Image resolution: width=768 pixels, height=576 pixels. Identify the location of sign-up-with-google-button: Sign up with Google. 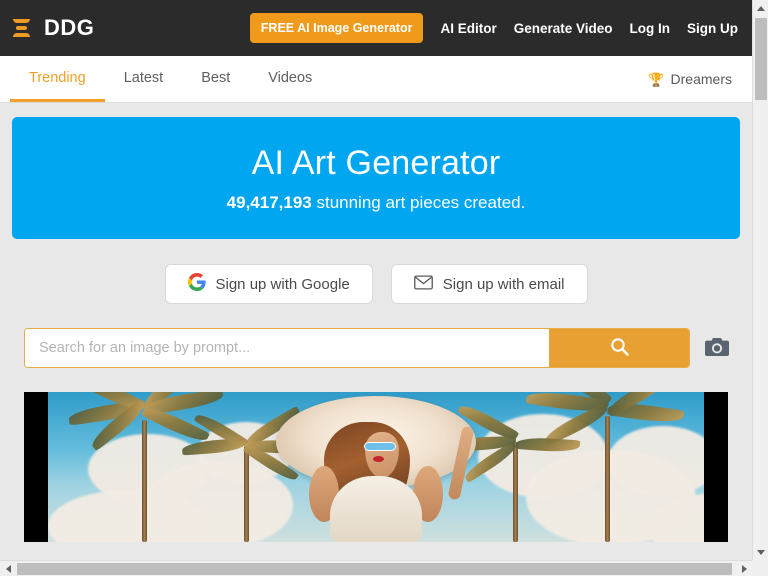
(268, 284).